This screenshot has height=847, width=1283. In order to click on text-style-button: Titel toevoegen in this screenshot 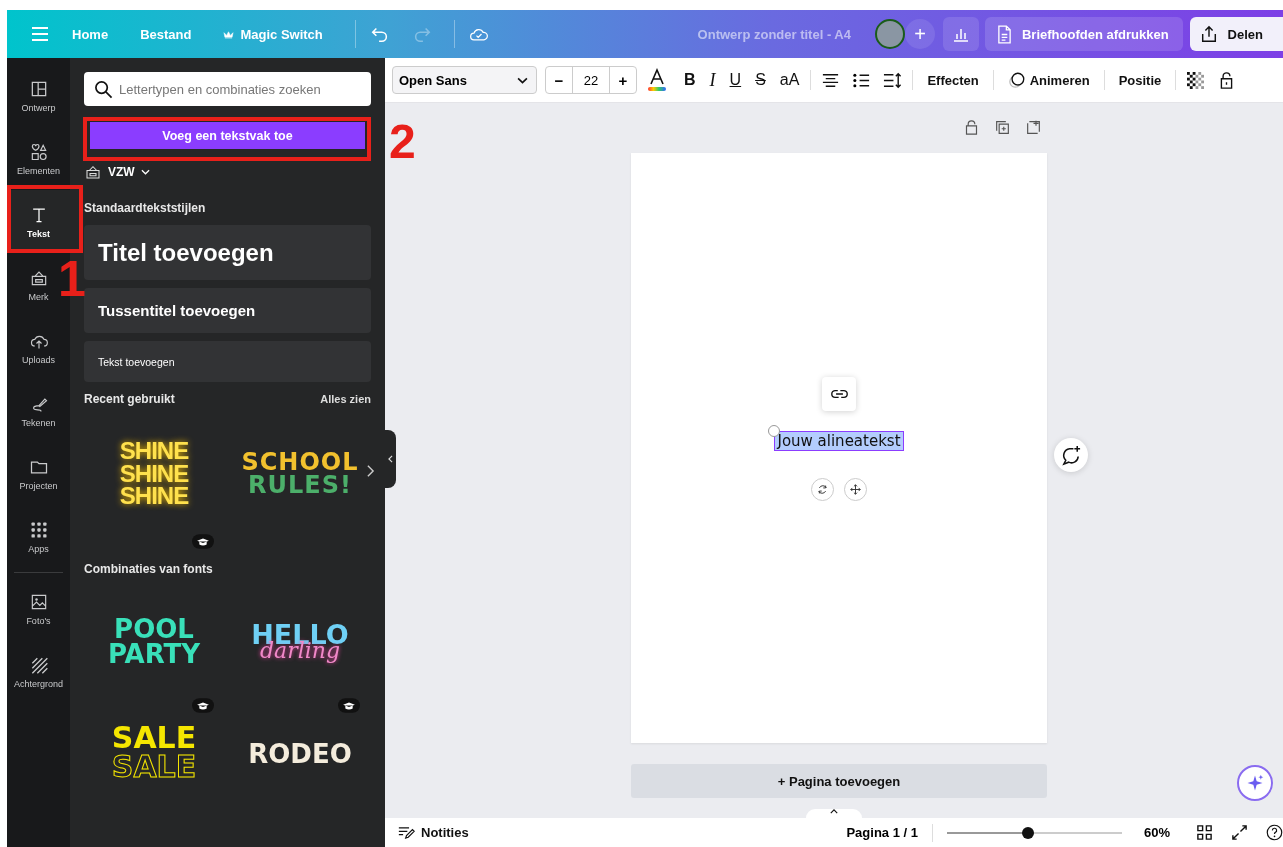, I will do `click(227, 252)`.